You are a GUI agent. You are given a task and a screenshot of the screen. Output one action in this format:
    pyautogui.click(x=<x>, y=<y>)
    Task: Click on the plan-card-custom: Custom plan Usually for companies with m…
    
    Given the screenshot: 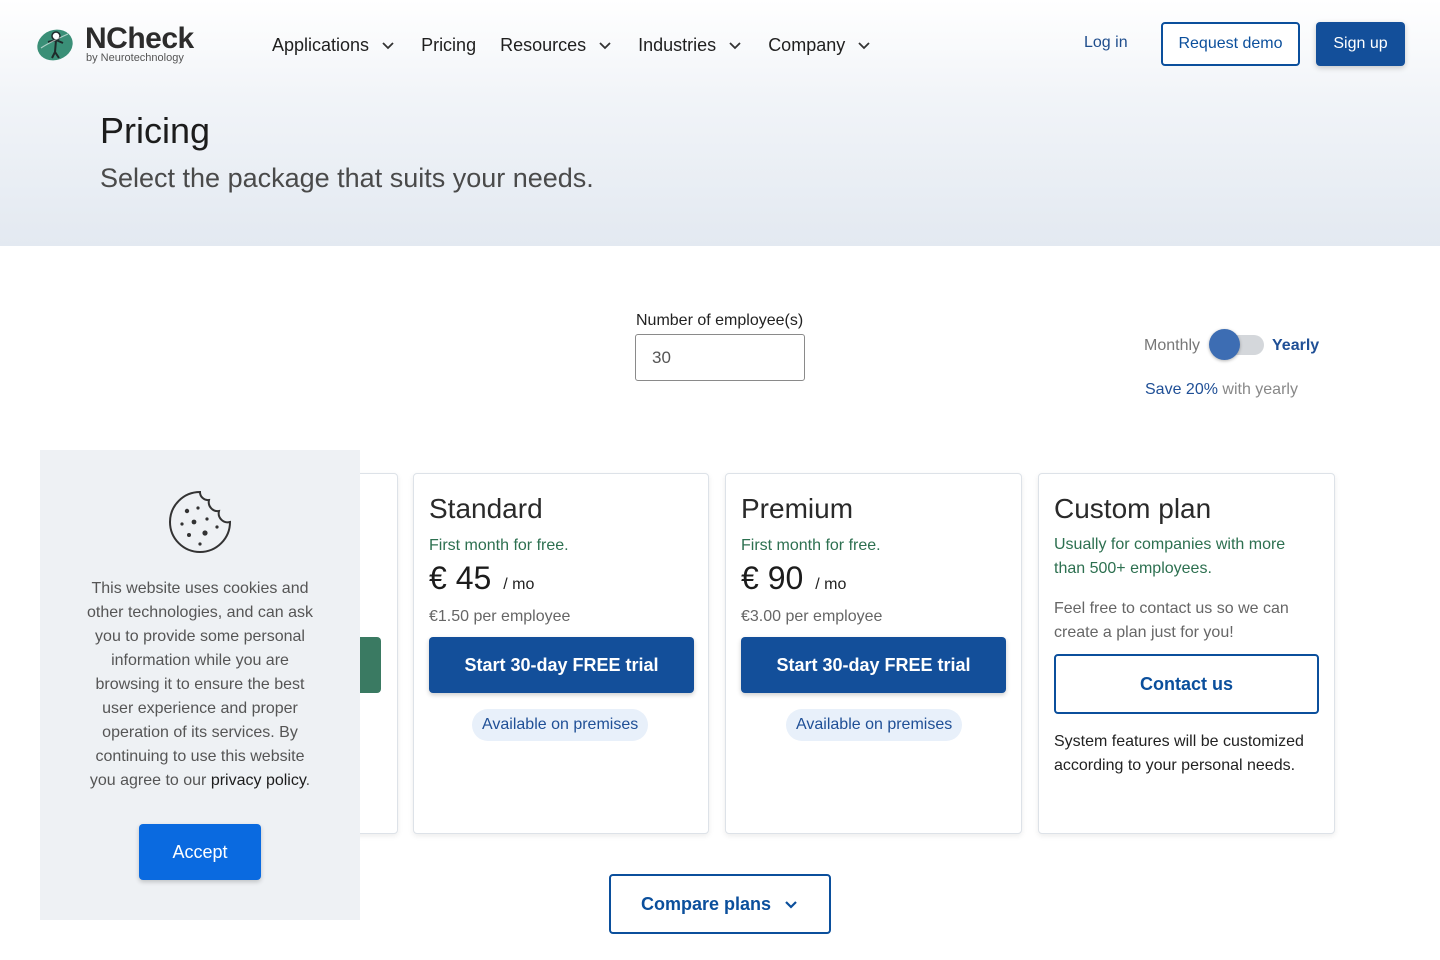 What is the action you would take?
    pyautogui.click(x=1186, y=653)
    